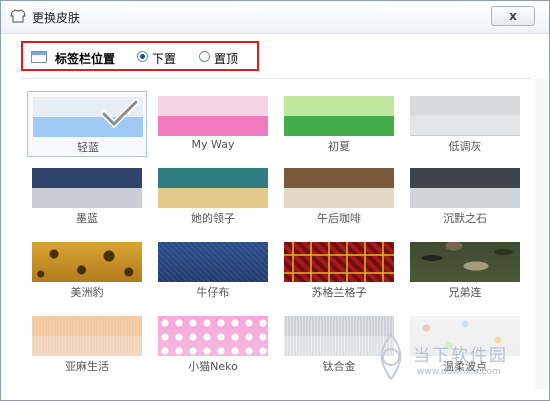 The height and width of the screenshot is (401, 550). What do you see at coordinates (213, 262) in the screenshot?
I see `denim-swatch` at bounding box center [213, 262].